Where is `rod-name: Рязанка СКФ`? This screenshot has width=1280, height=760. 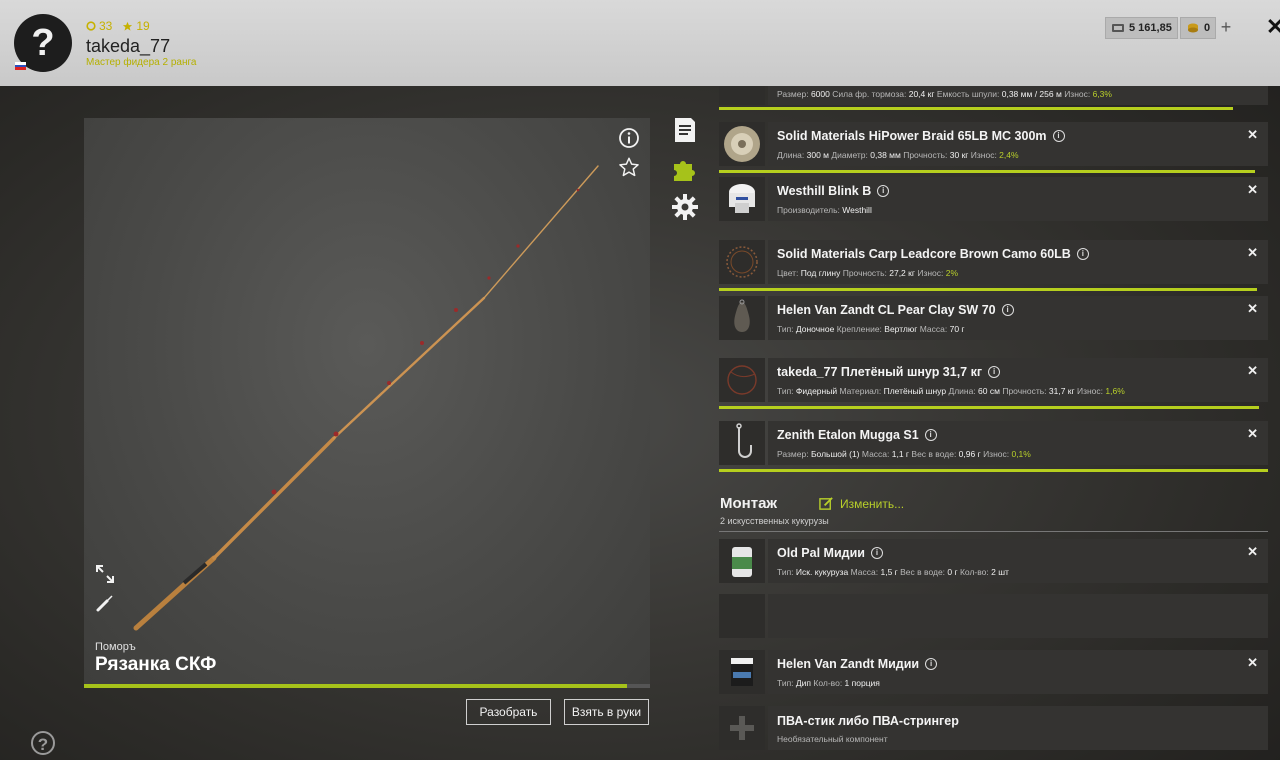 rod-name: Рязанка СКФ is located at coordinates (156, 664).